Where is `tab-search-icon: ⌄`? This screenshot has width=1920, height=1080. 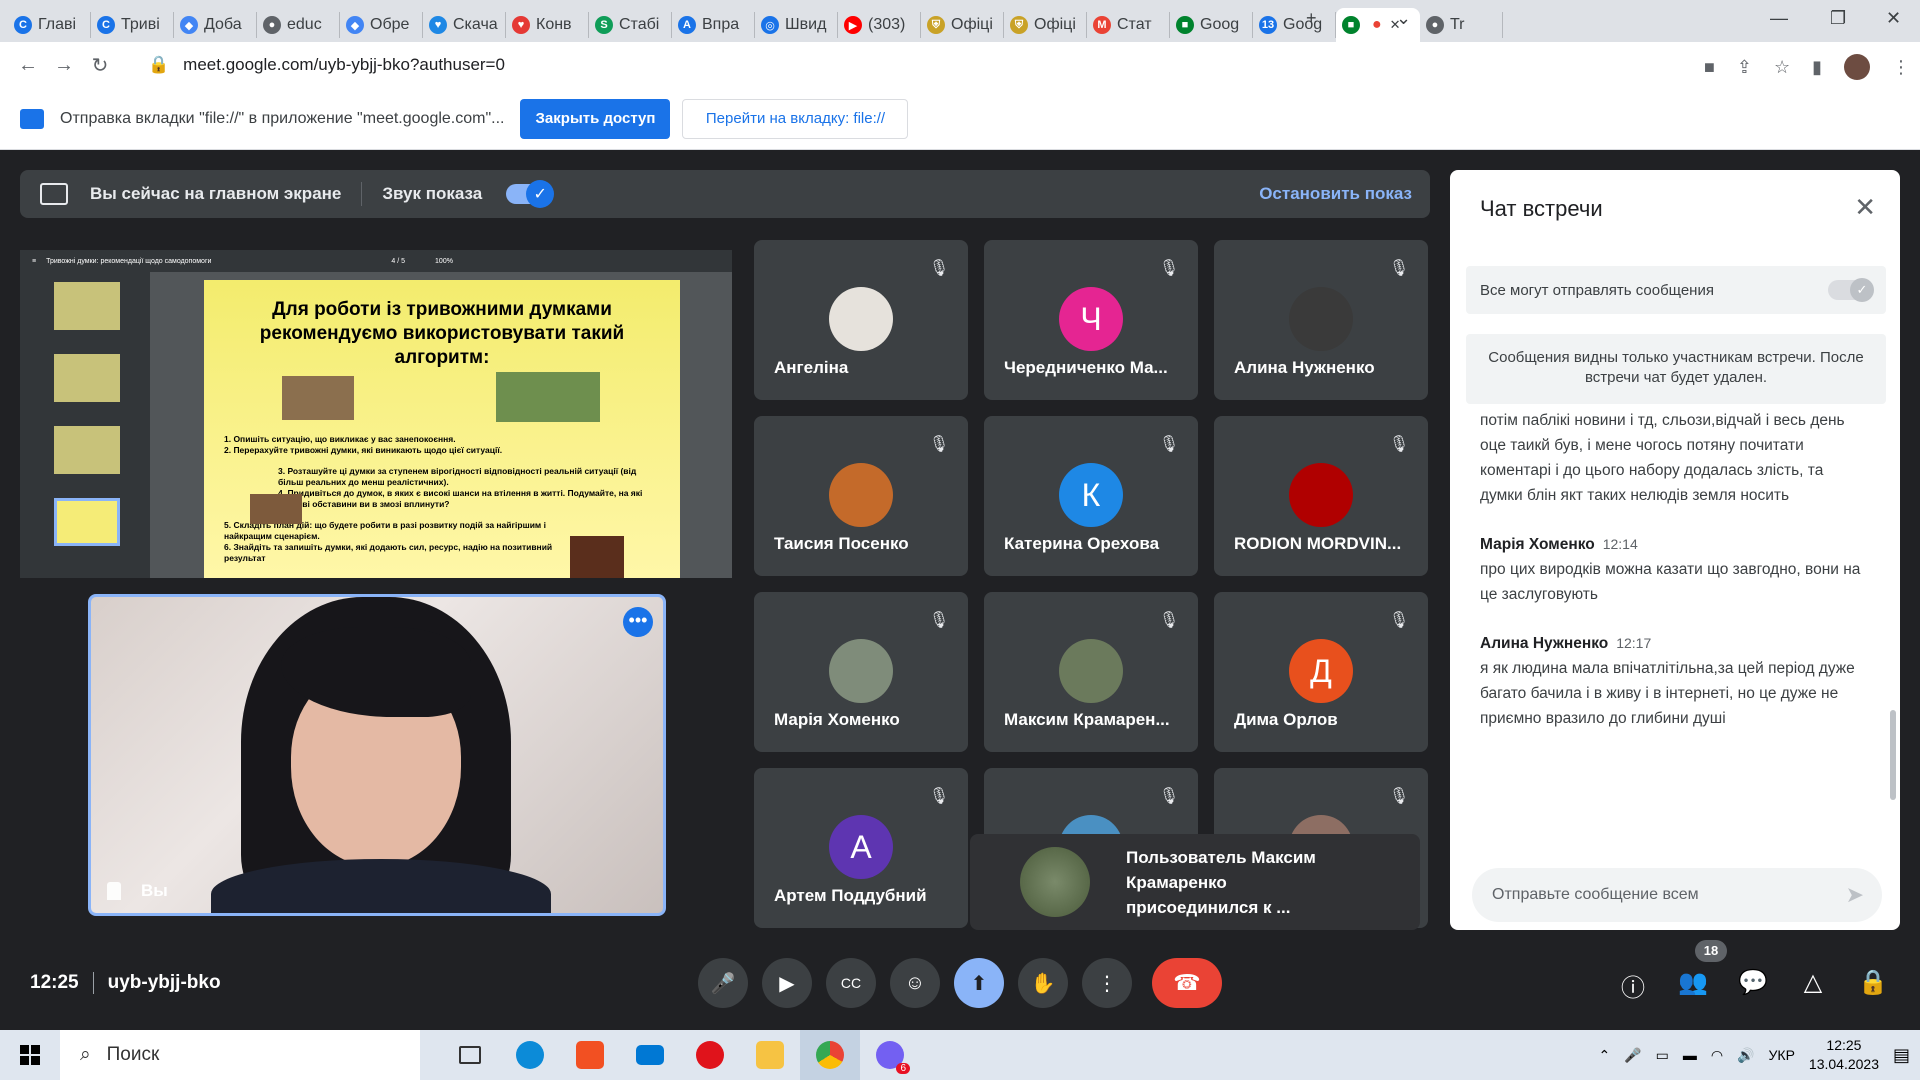
tab-search-icon: ⌄ is located at coordinates (1403, 18).